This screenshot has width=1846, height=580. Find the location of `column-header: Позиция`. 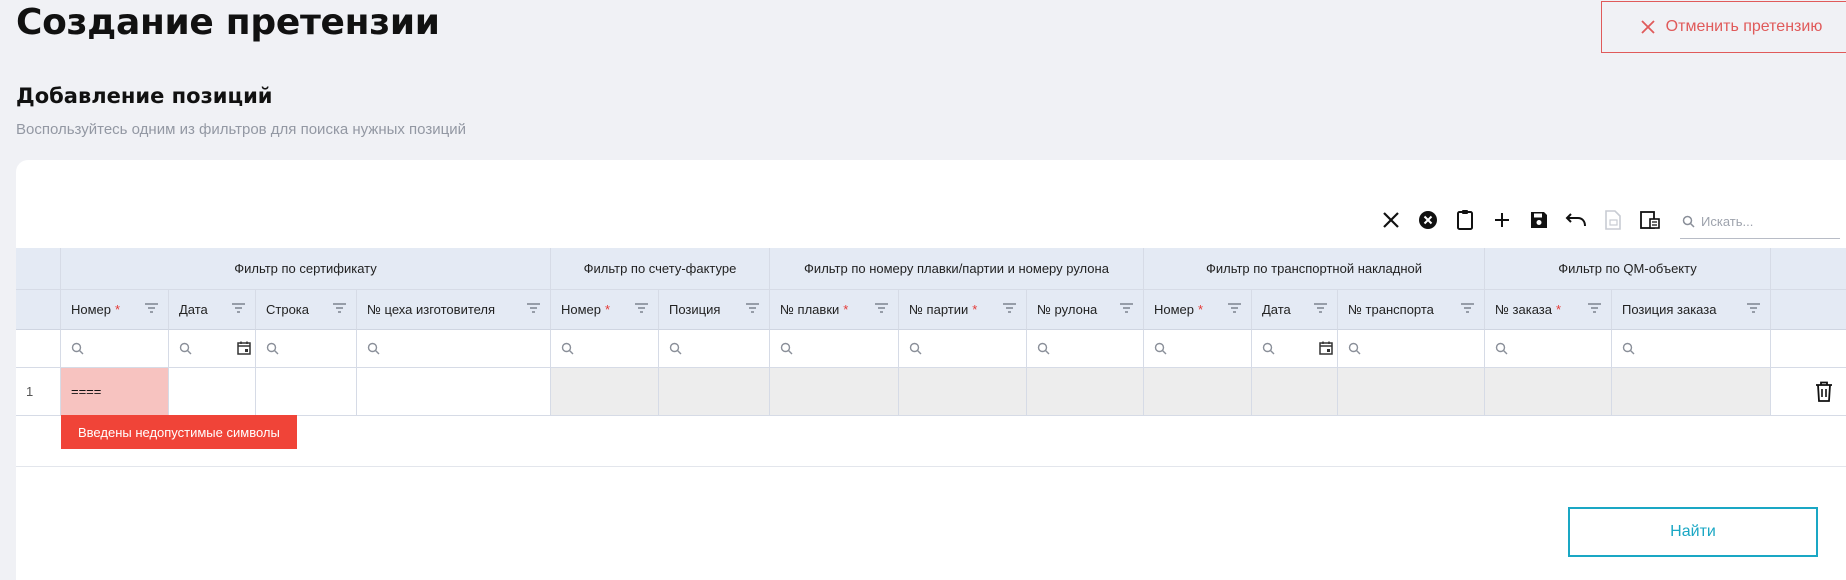

column-header: Позиция is located at coordinates (714, 310).